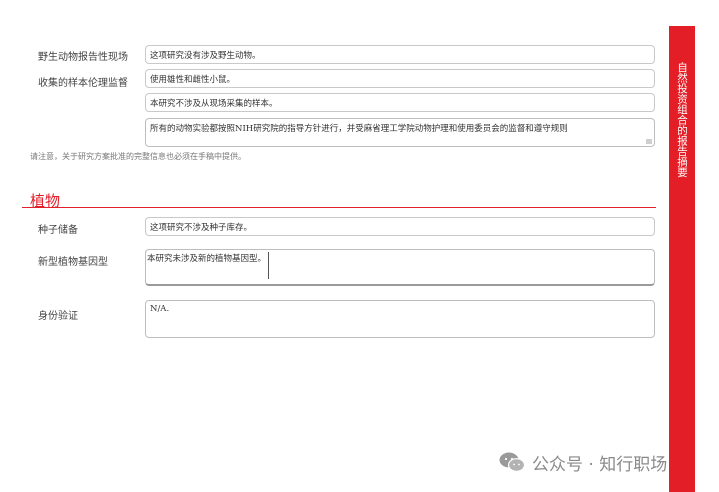  What do you see at coordinates (400, 319) in the screenshot?
I see `authentication-field: N/A.` at bounding box center [400, 319].